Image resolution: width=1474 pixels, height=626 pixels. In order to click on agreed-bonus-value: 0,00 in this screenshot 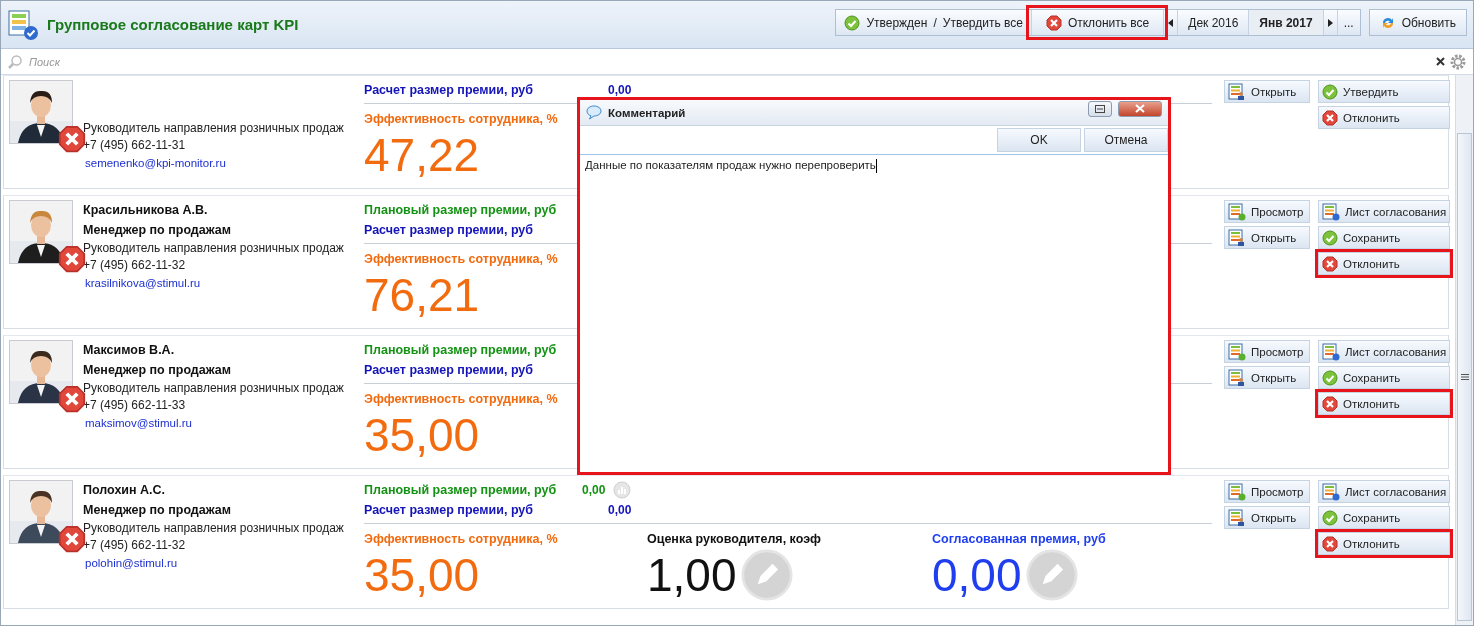, I will do `click(977, 575)`.